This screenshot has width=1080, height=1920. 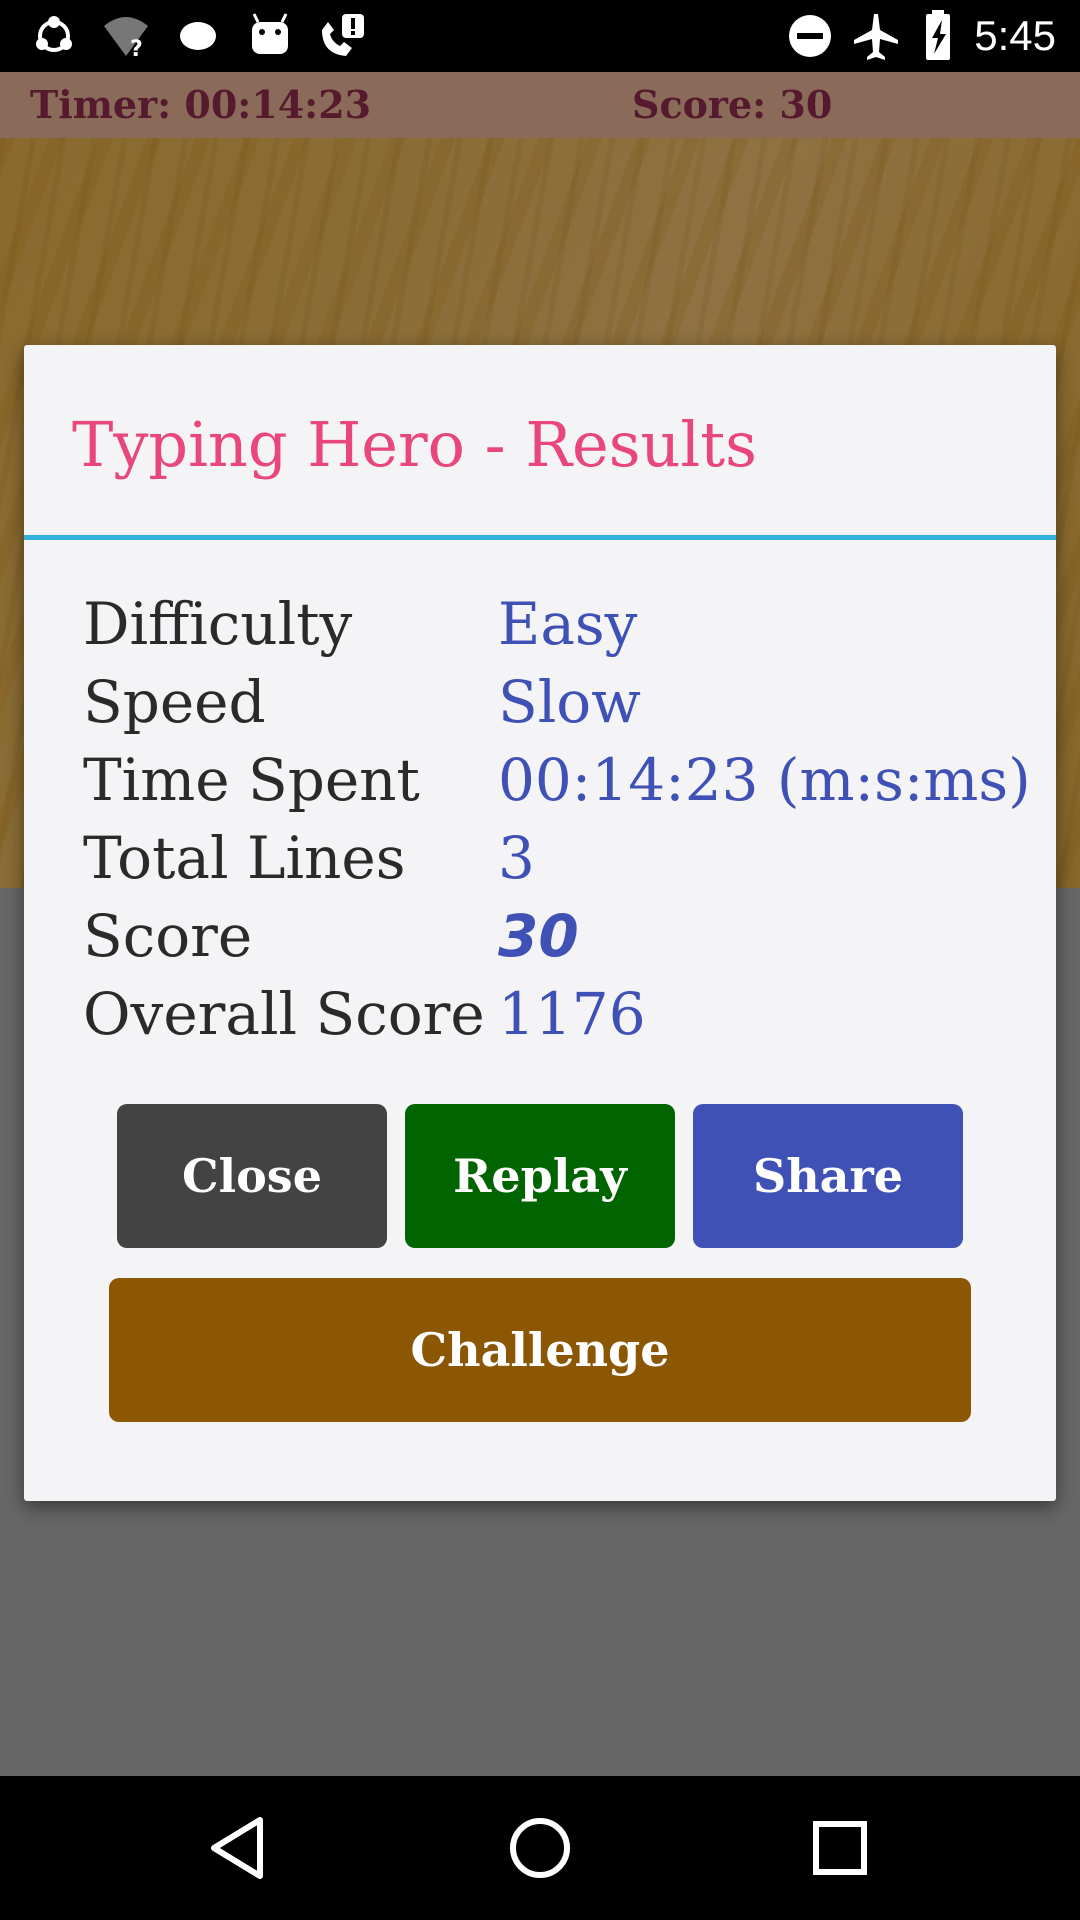 I want to click on navigation-bar, so click(x=540, y=1848).